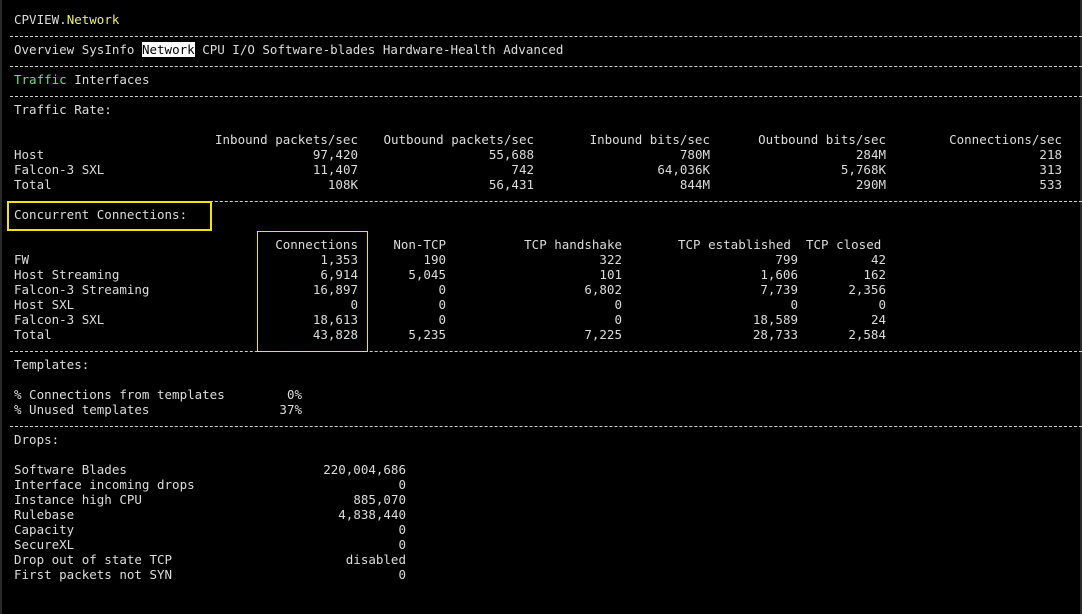 The width and height of the screenshot is (1082, 614). Describe the element at coordinates (335, 169) in the screenshot. I see `table-cell: 11,407` at that location.